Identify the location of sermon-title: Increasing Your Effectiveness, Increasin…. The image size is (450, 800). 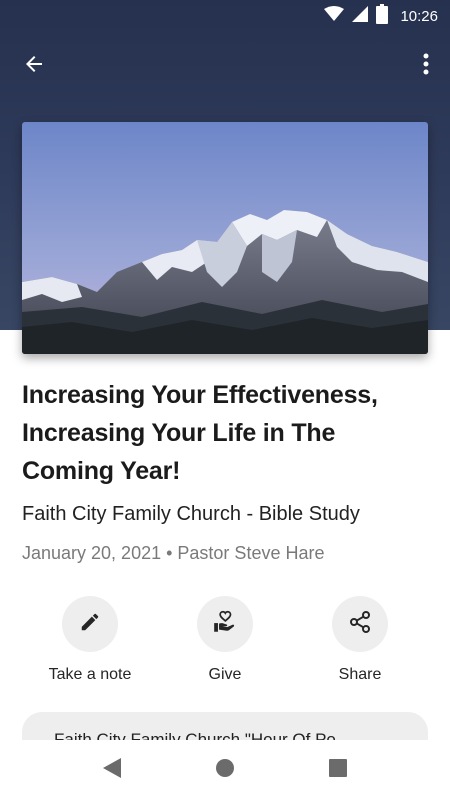
(200, 433).